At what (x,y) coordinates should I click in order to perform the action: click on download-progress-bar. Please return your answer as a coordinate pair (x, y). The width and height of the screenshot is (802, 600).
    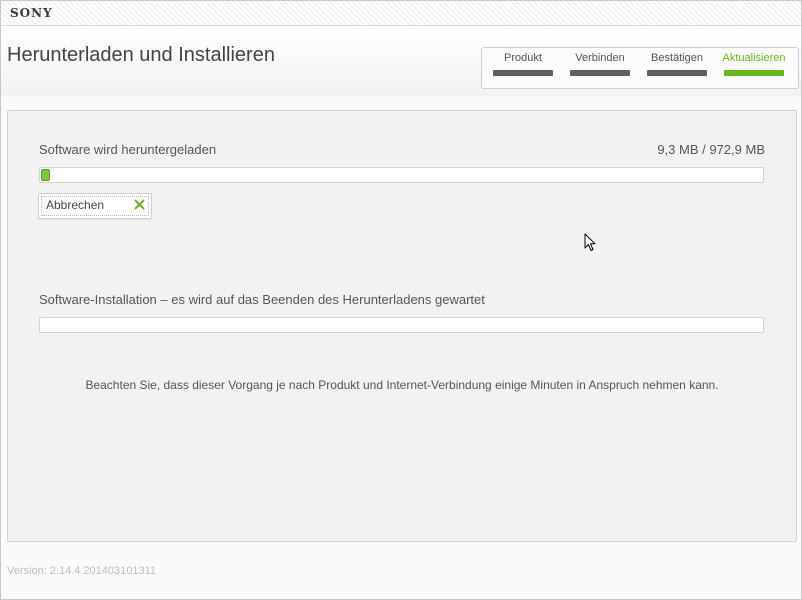
    Looking at the image, I should click on (401, 175).